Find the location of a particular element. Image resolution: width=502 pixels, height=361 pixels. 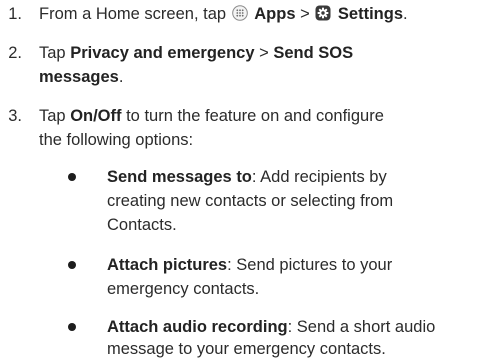

step-text: the following options: is located at coordinates (116, 140).